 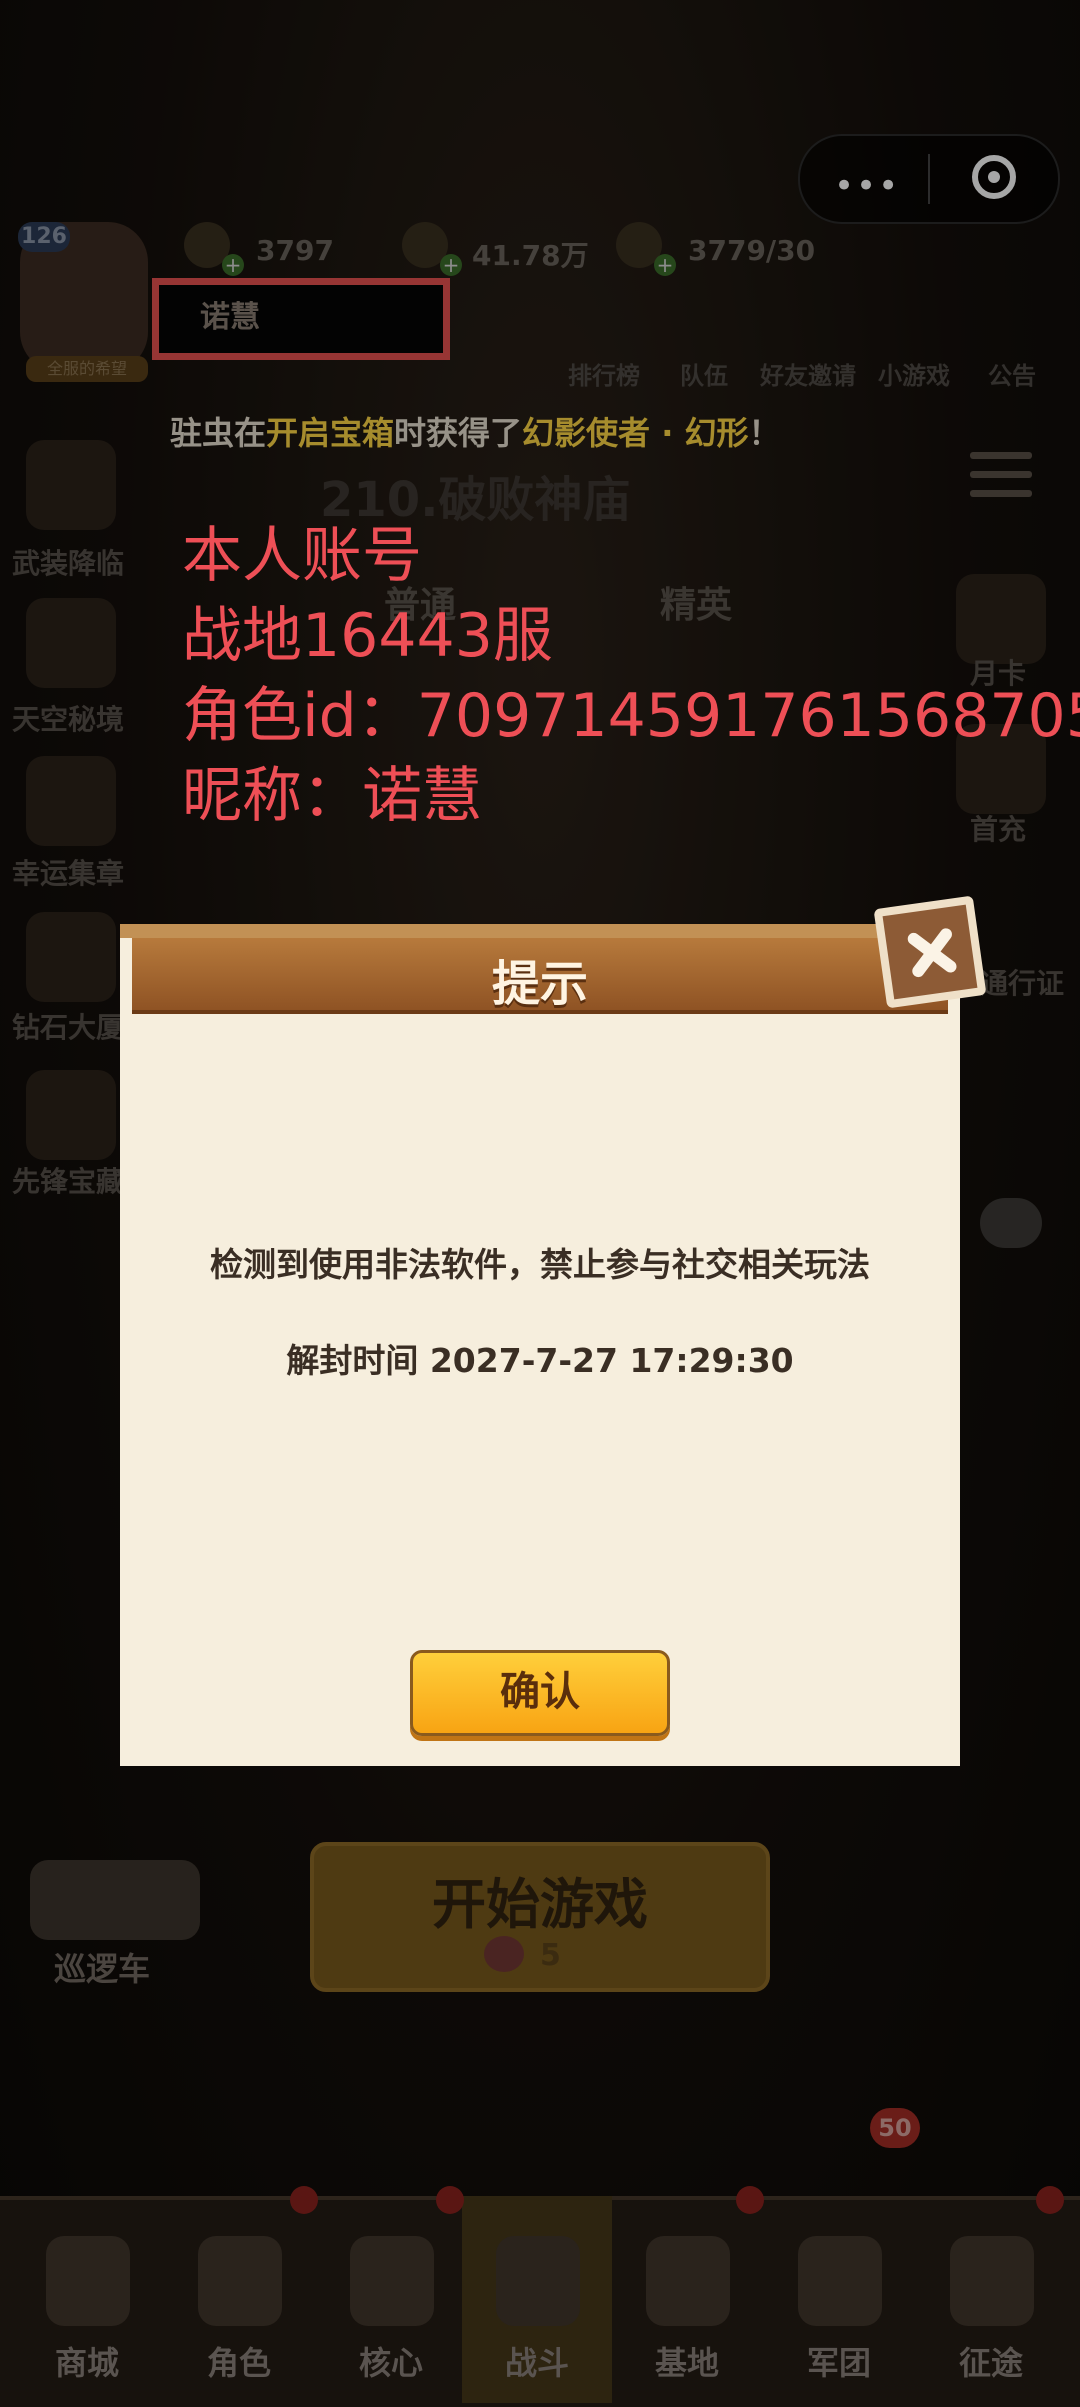 I want to click on nav-label: 战斗, so click(x=536, y=2363).